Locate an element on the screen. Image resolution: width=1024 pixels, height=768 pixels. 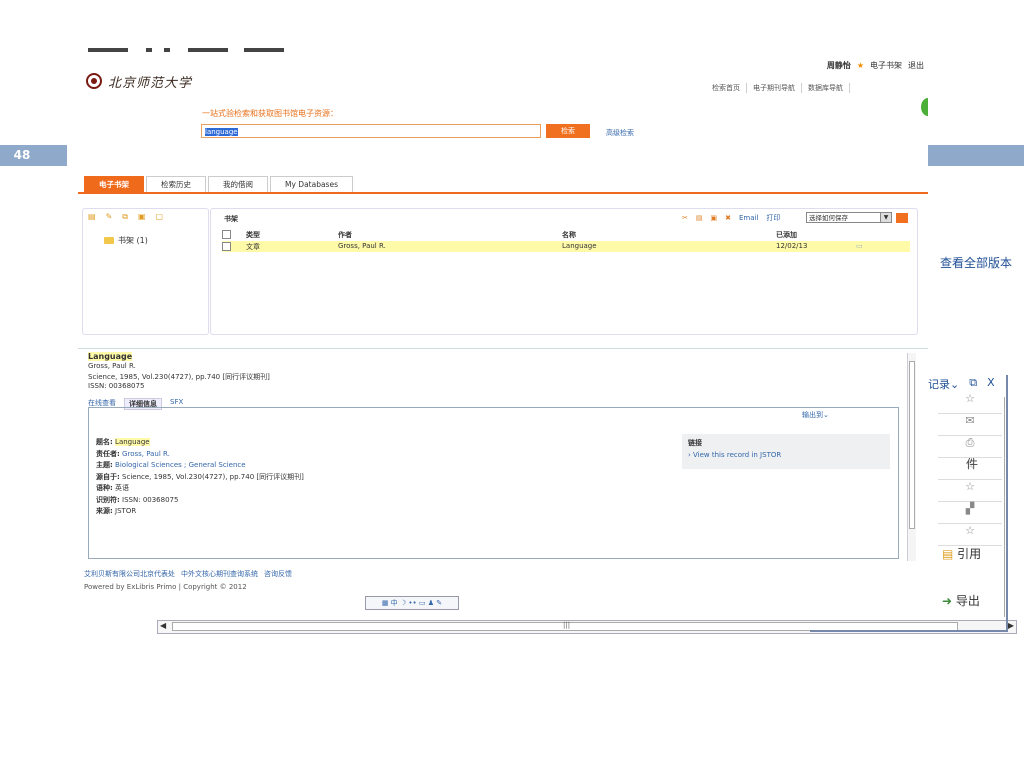
footer-link-exlibris: 艾利贝斯有限公司北京代表处 is located at coordinates (129, 574).